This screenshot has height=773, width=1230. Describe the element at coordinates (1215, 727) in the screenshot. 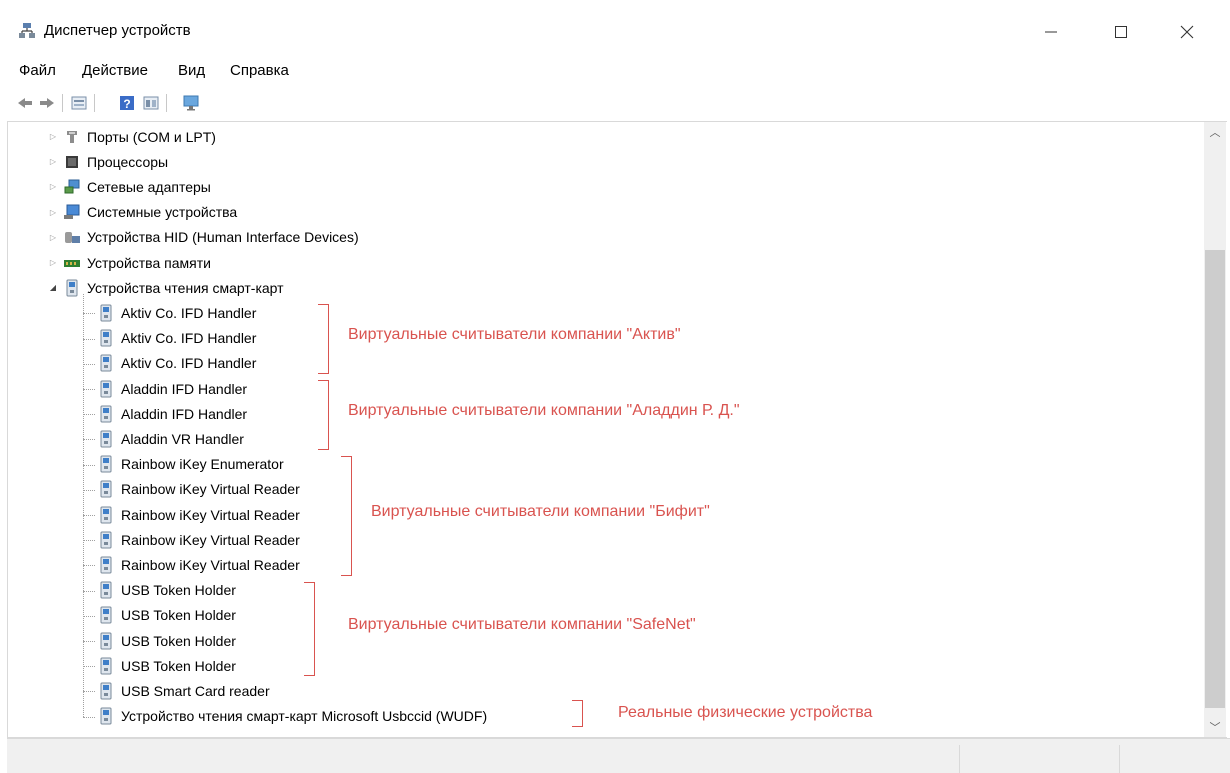

I see `scroll-down-arrow-icon: ﹀` at that location.